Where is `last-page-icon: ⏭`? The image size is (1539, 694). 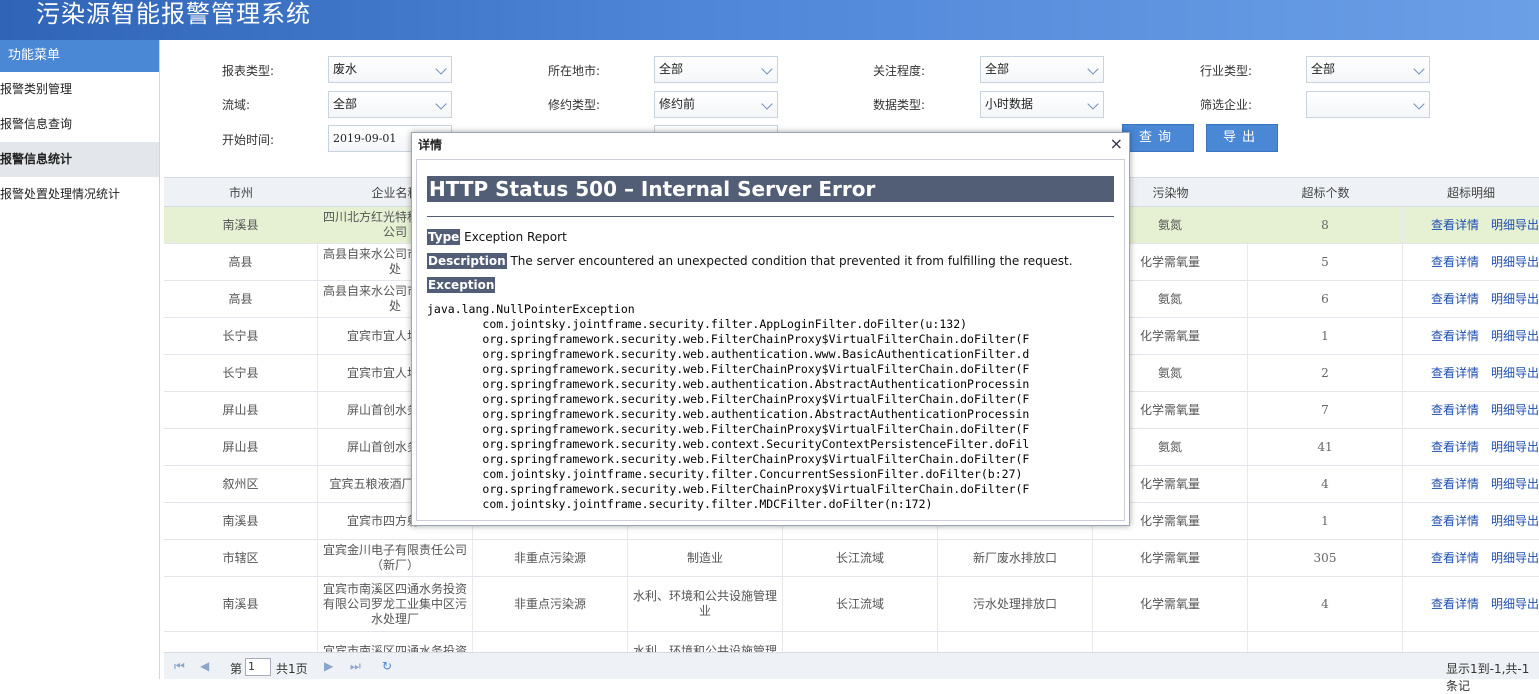 last-page-icon: ⏭ is located at coordinates (355, 666).